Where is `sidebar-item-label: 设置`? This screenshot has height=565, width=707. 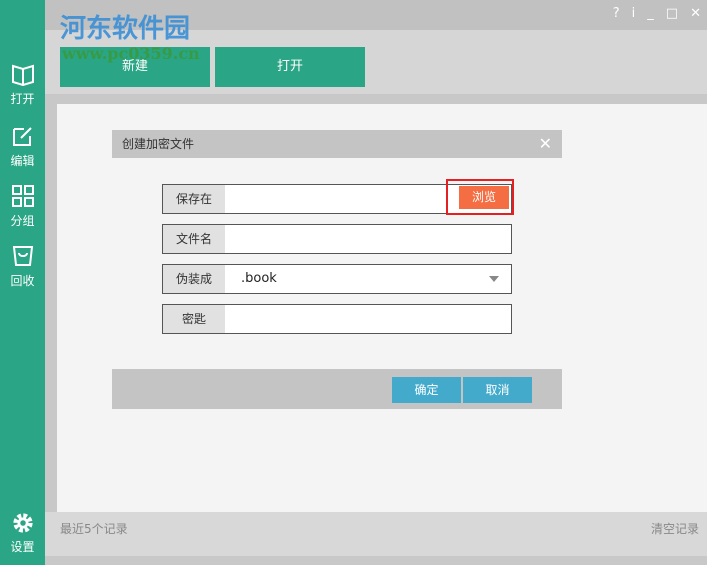
sidebar-item-label: 设置 is located at coordinates (22, 547).